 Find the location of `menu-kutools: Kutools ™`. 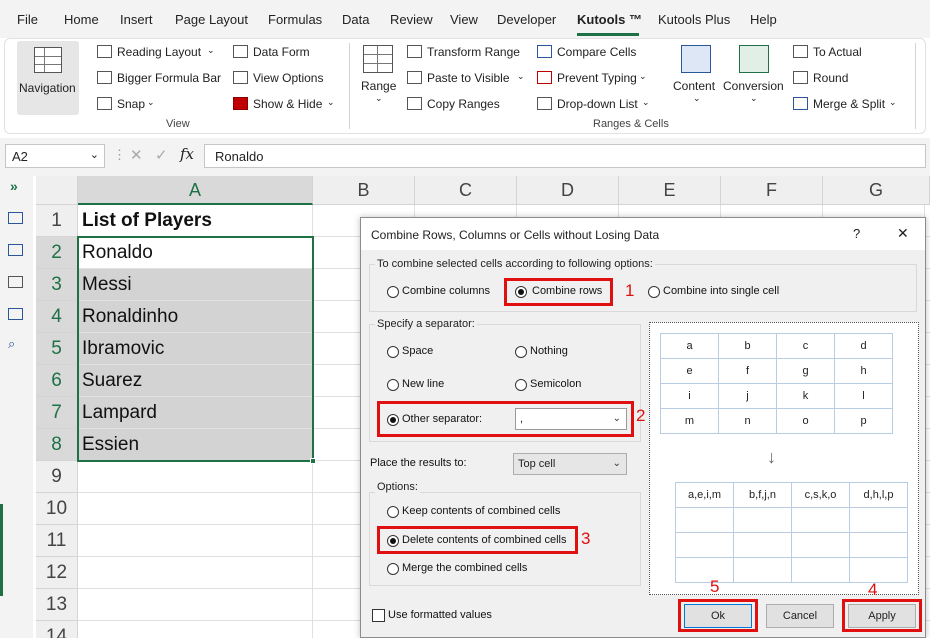

menu-kutools: Kutools ™ is located at coordinates (609, 19).